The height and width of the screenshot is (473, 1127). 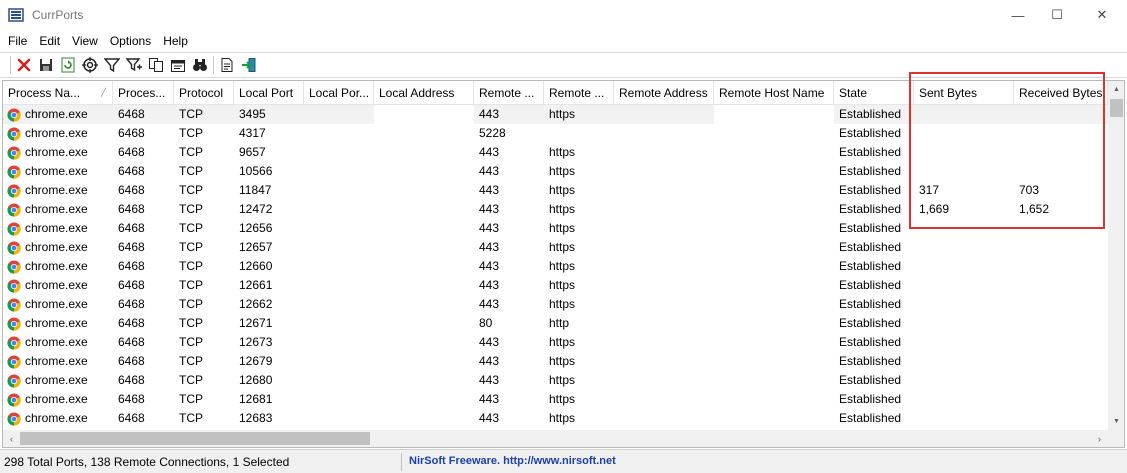 I want to click on html-report-button, so click(x=178, y=65).